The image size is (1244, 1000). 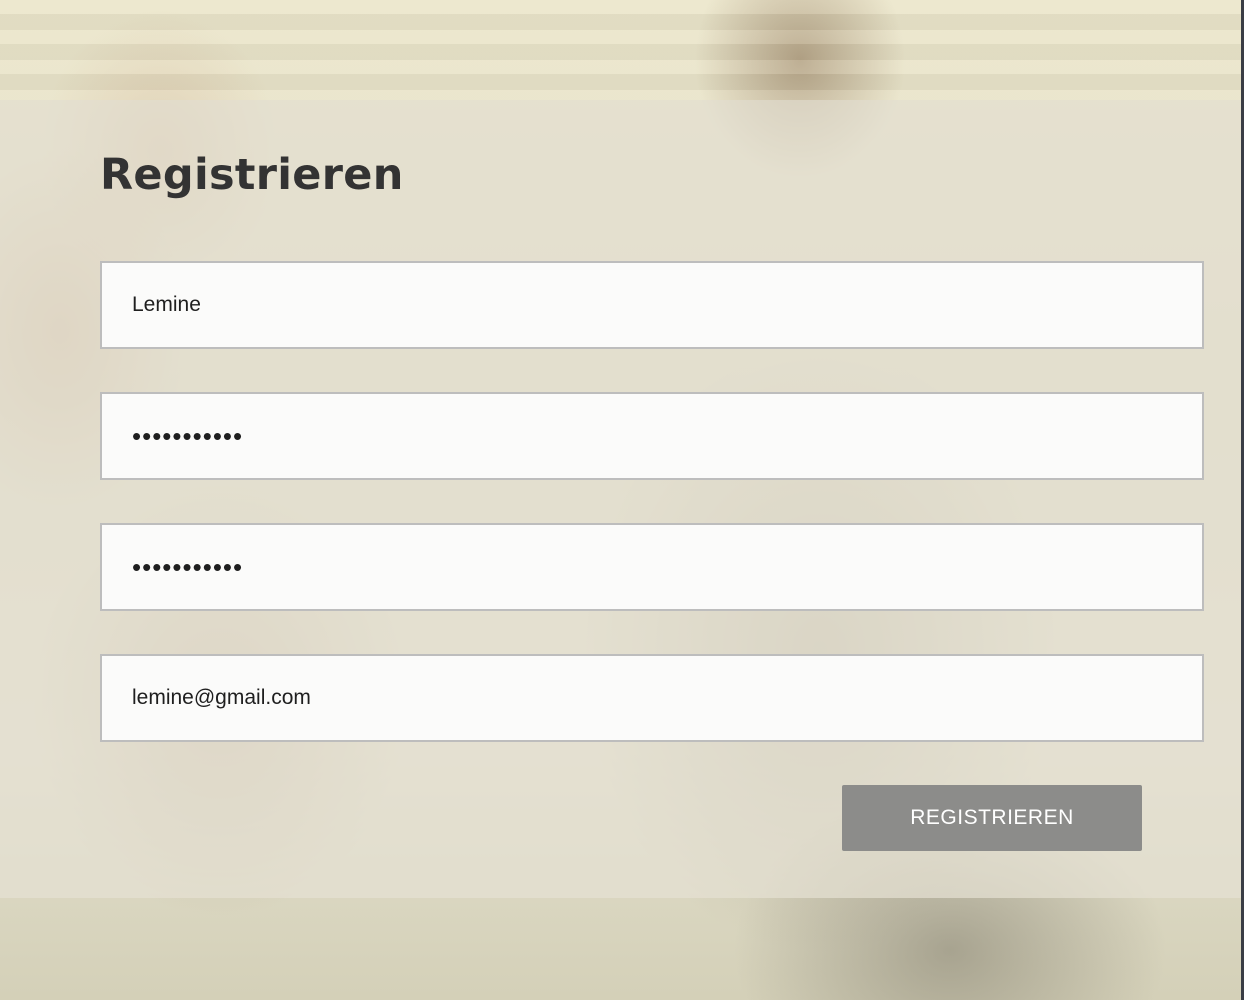 What do you see at coordinates (652, 698) in the screenshot?
I see `email-input` at bounding box center [652, 698].